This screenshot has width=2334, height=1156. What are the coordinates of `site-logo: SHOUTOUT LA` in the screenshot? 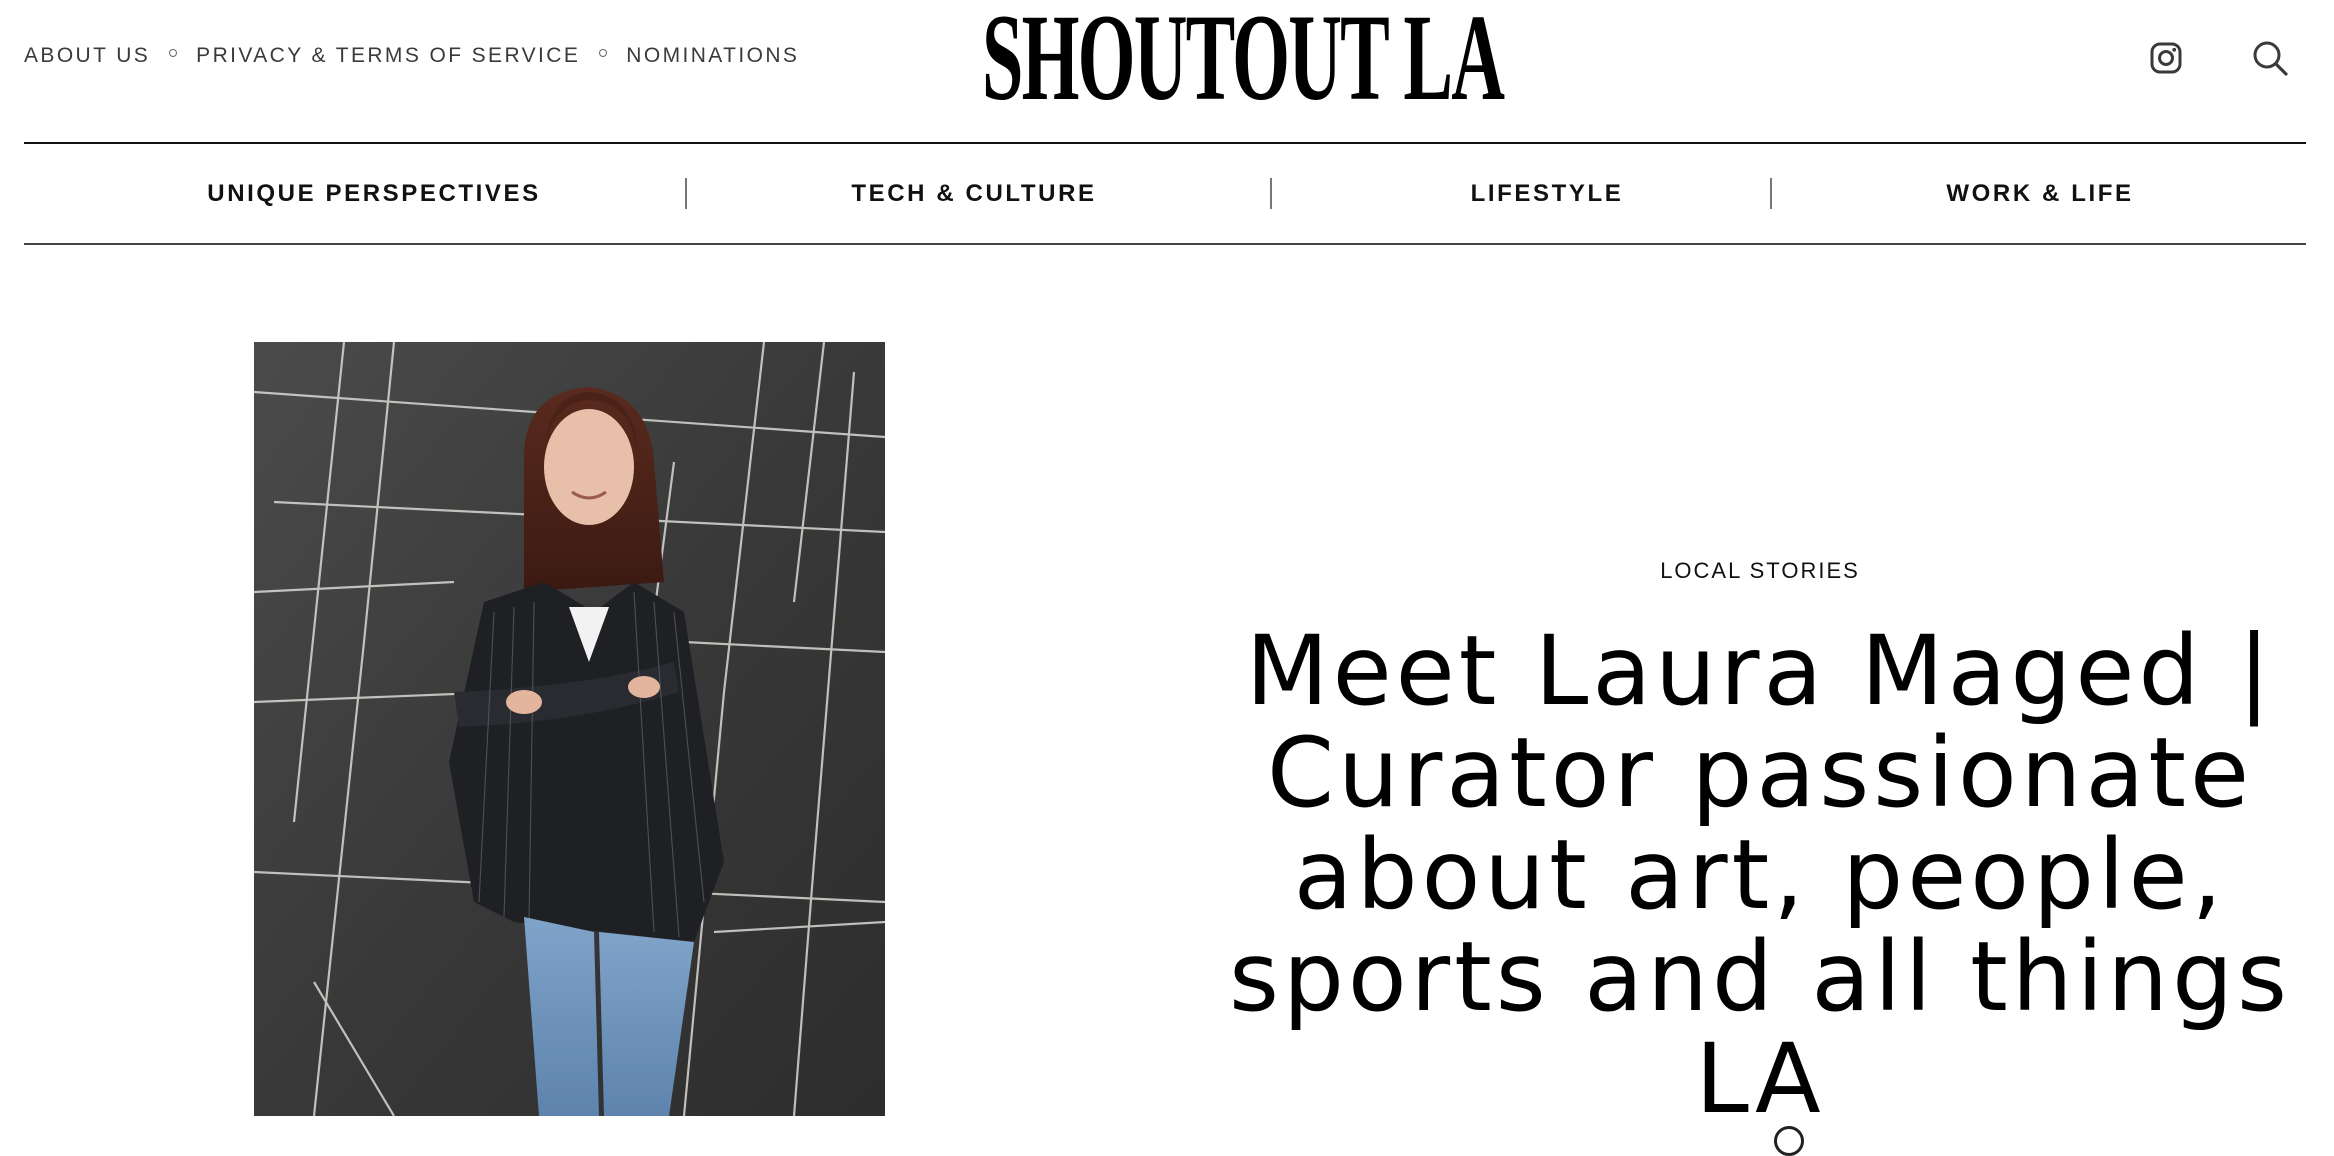 It's located at (1243, 60).